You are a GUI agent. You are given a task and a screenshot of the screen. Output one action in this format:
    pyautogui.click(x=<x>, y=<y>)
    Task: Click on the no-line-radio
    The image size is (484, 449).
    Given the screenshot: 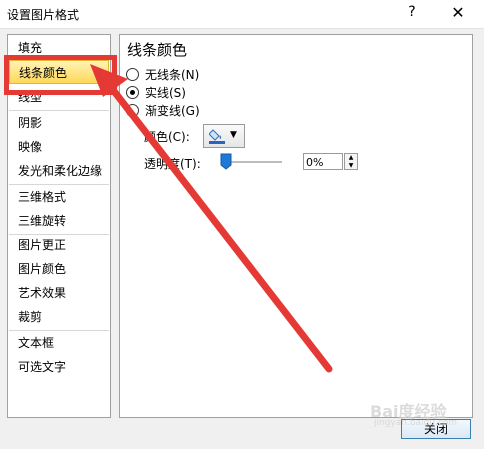 What is the action you would take?
    pyautogui.click(x=132, y=74)
    